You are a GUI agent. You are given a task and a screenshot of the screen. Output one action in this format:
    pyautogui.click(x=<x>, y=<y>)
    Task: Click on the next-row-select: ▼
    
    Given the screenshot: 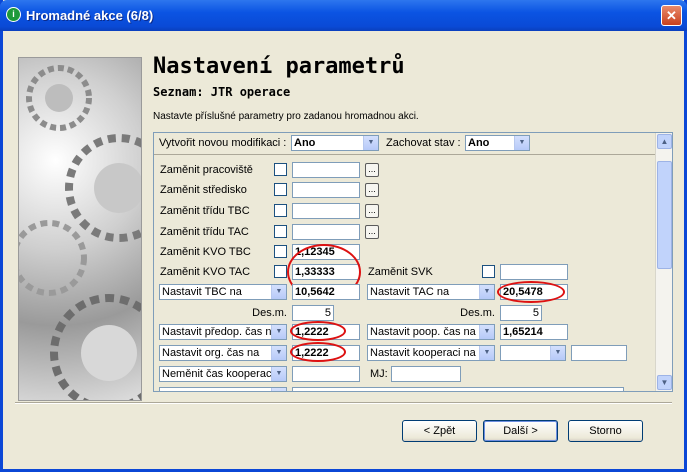 What is the action you would take?
    pyautogui.click(x=223, y=389)
    